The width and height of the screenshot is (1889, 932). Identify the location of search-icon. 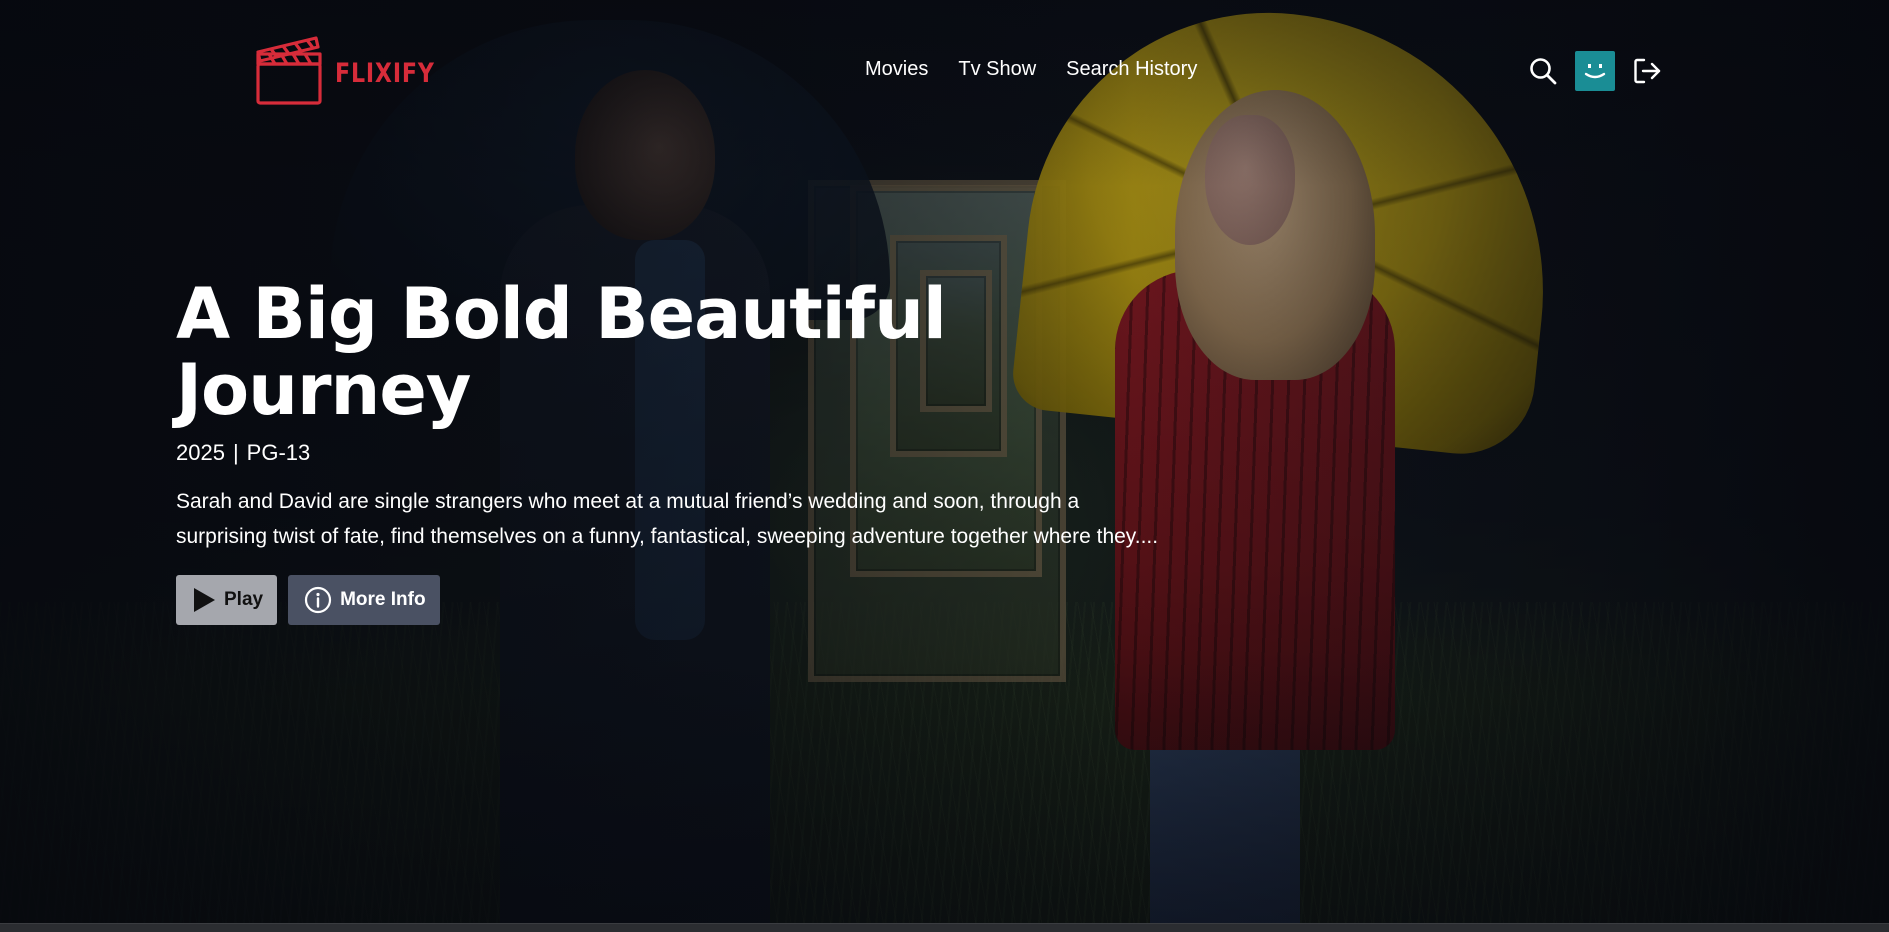
(1543, 71).